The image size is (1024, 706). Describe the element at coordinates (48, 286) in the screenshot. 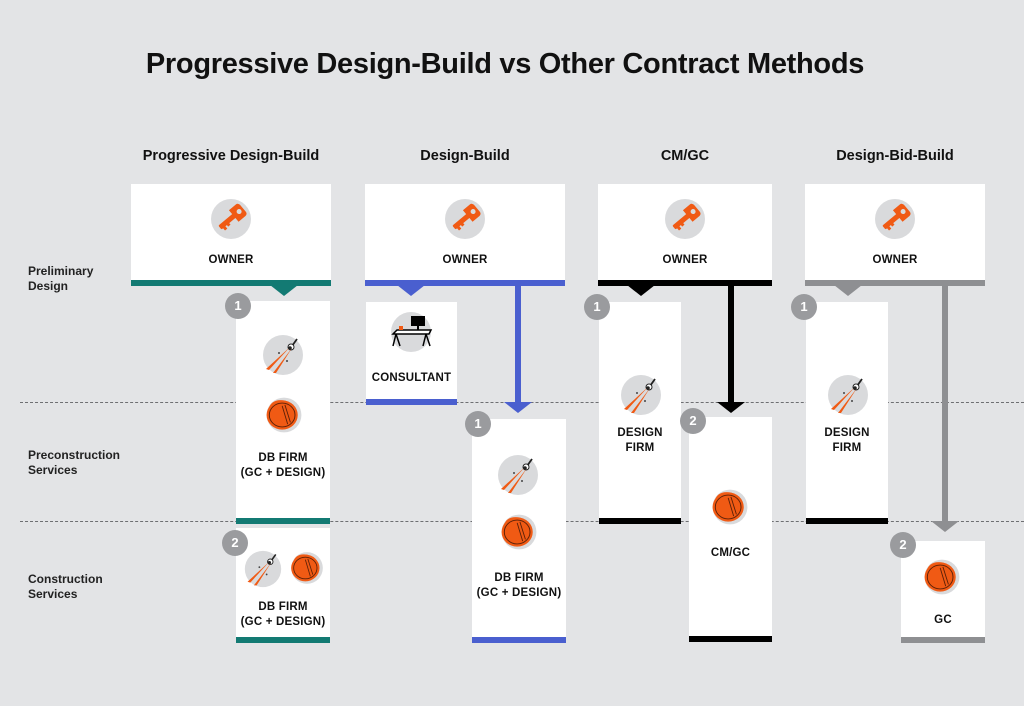

I see `phase-line: Design` at that location.